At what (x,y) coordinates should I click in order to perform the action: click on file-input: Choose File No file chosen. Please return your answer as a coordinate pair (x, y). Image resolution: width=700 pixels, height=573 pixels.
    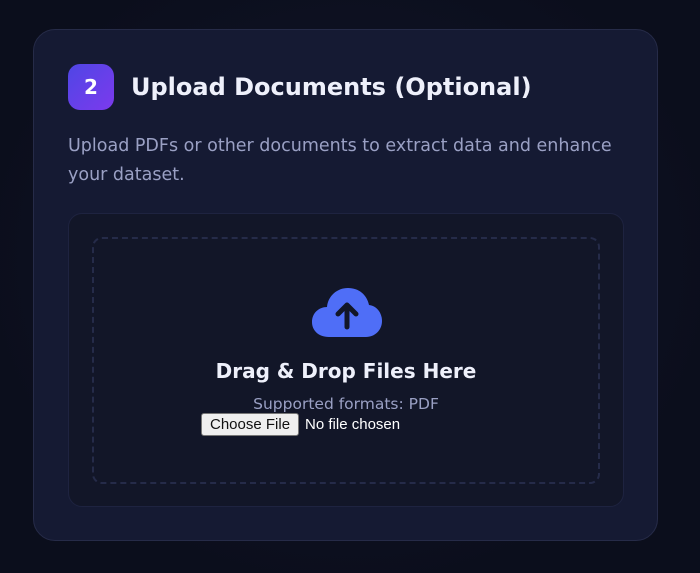
    Looking at the image, I should click on (300, 424).